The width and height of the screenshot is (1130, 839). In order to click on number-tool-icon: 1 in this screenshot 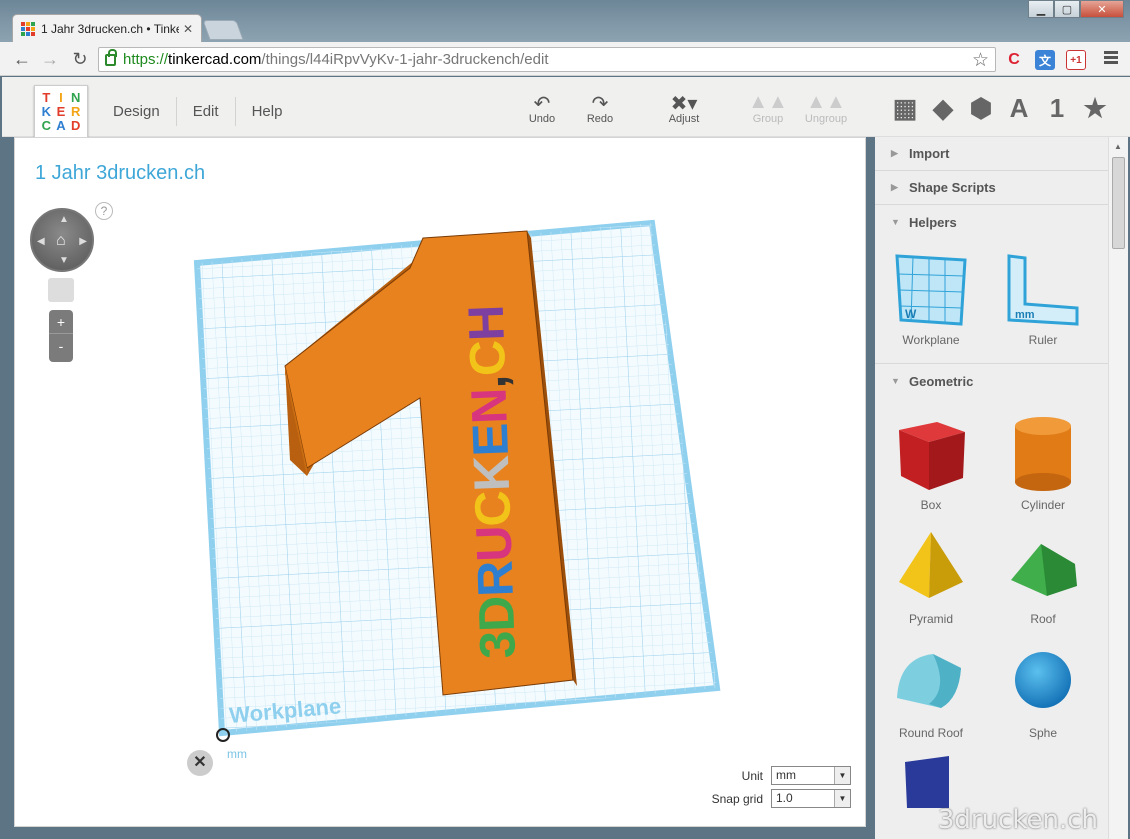, I will do `click(1057, 108)`.